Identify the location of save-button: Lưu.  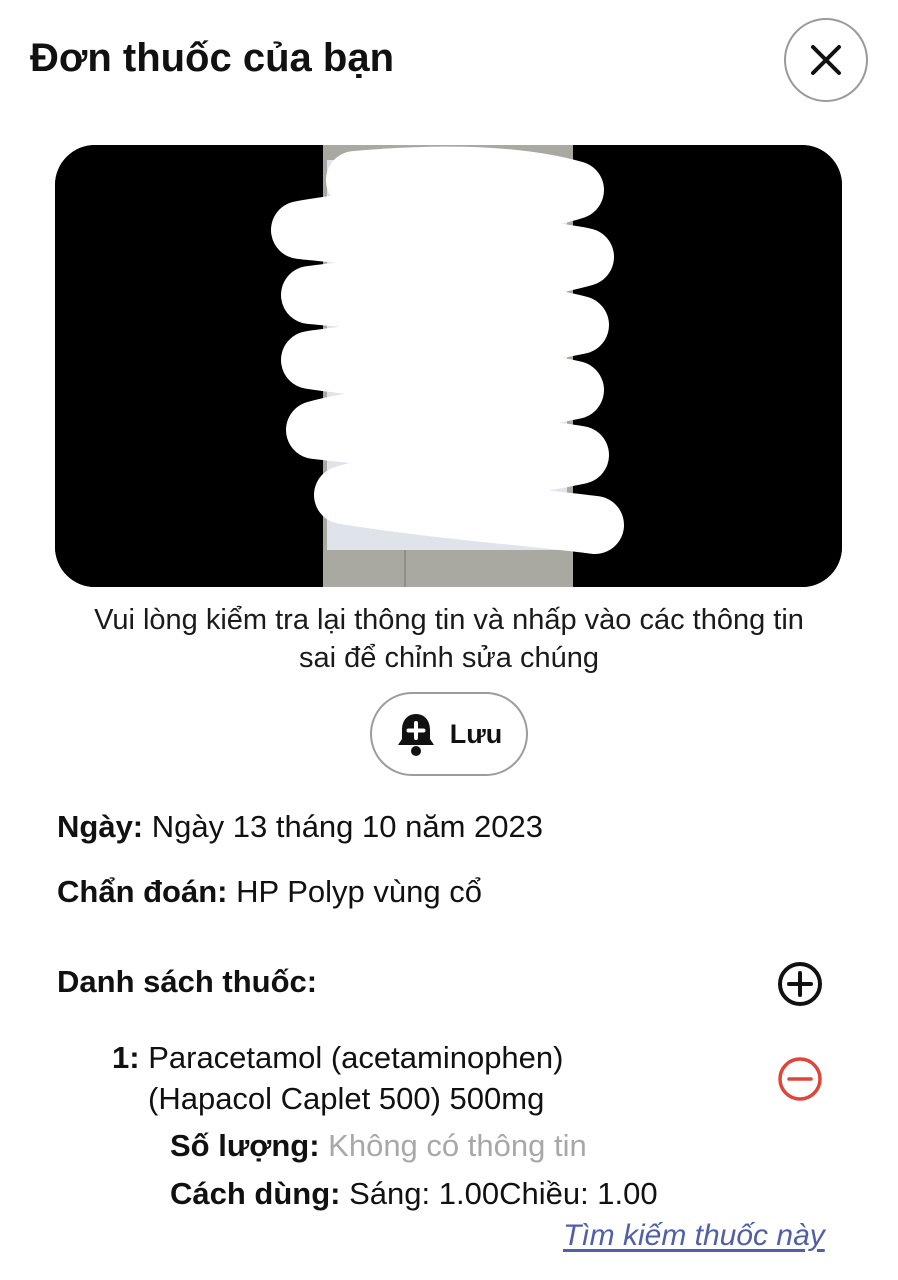
(449, 734).